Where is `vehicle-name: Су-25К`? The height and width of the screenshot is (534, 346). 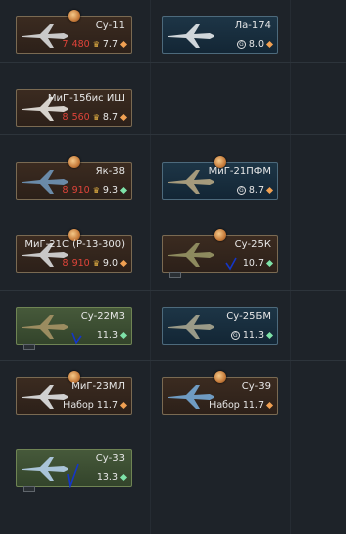 vehicle-name: Су-25К is located at coordinates (252, 244).